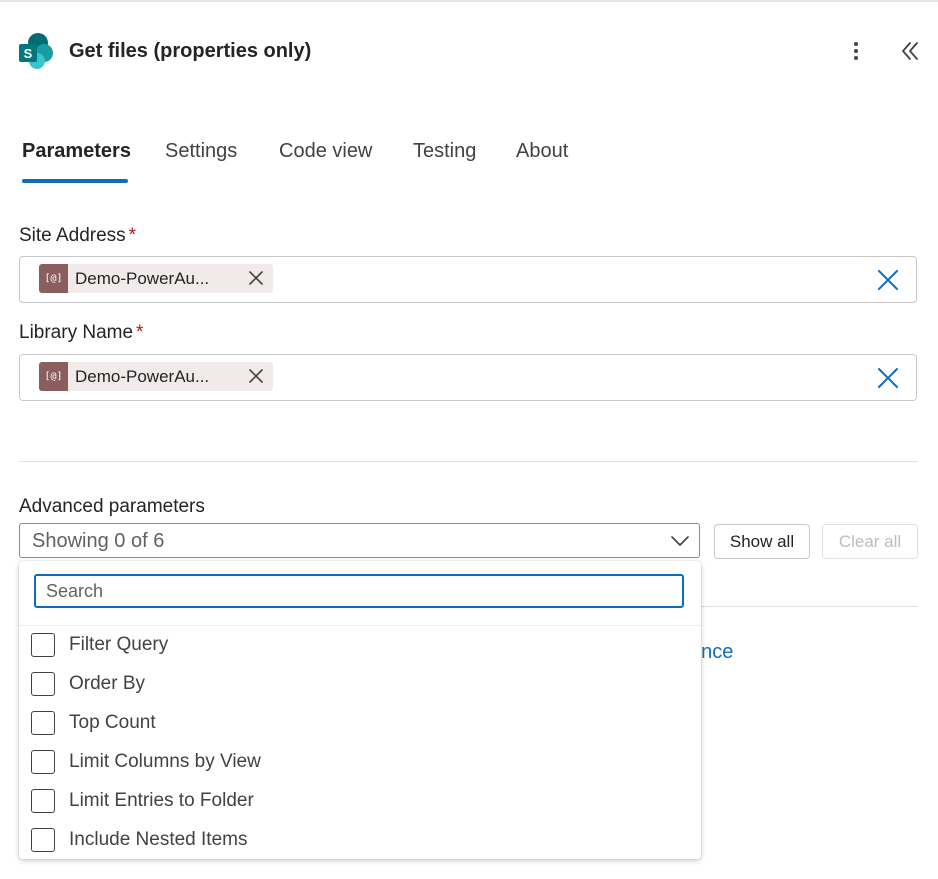  I want to click on search-input, so click(359, 591).